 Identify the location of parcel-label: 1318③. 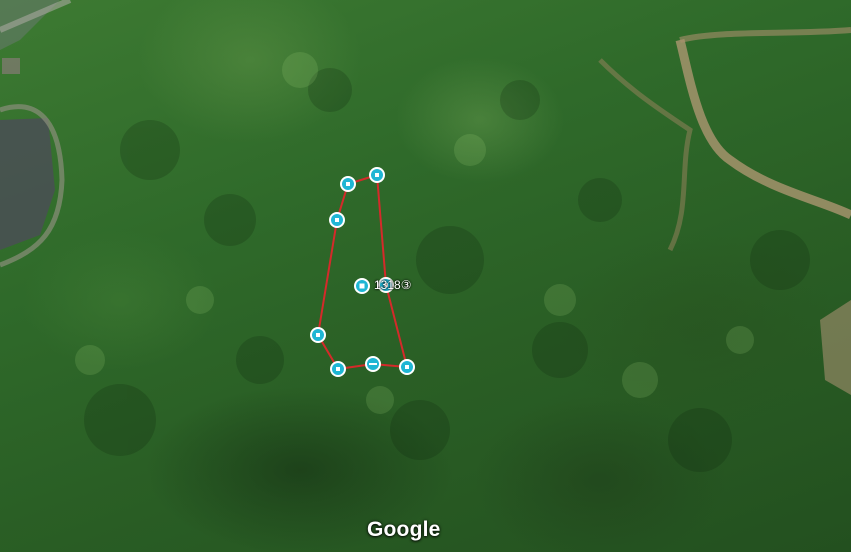
(392, 285).